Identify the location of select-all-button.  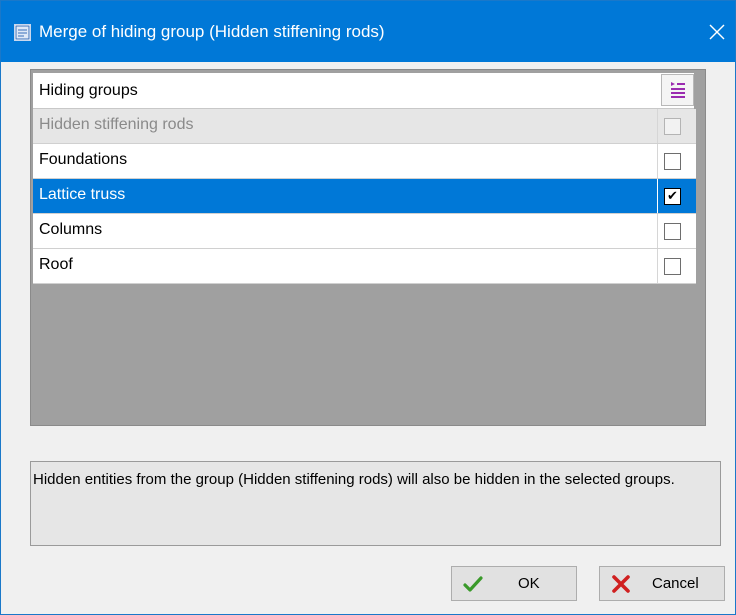
(677, 90).